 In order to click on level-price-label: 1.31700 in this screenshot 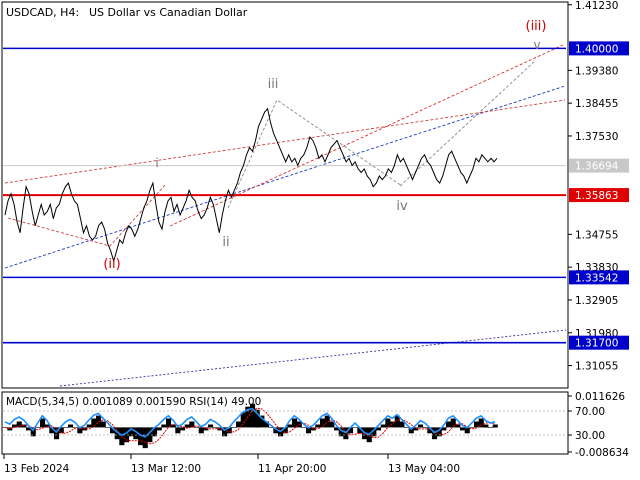, I will do `click(596, 344)`.